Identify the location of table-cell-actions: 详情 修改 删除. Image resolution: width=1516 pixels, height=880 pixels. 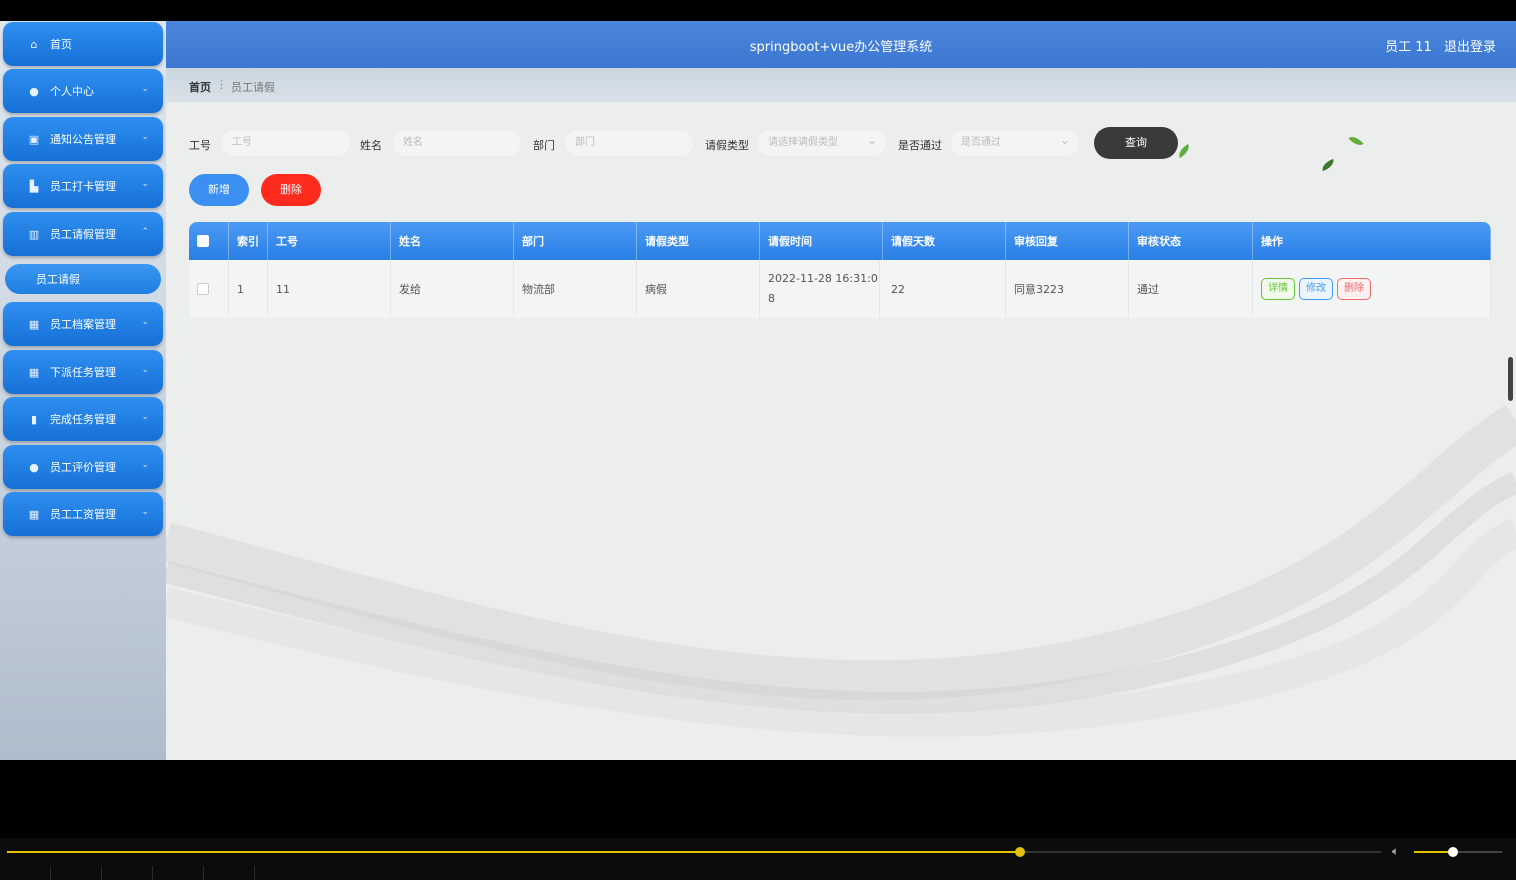
(1372, 289).